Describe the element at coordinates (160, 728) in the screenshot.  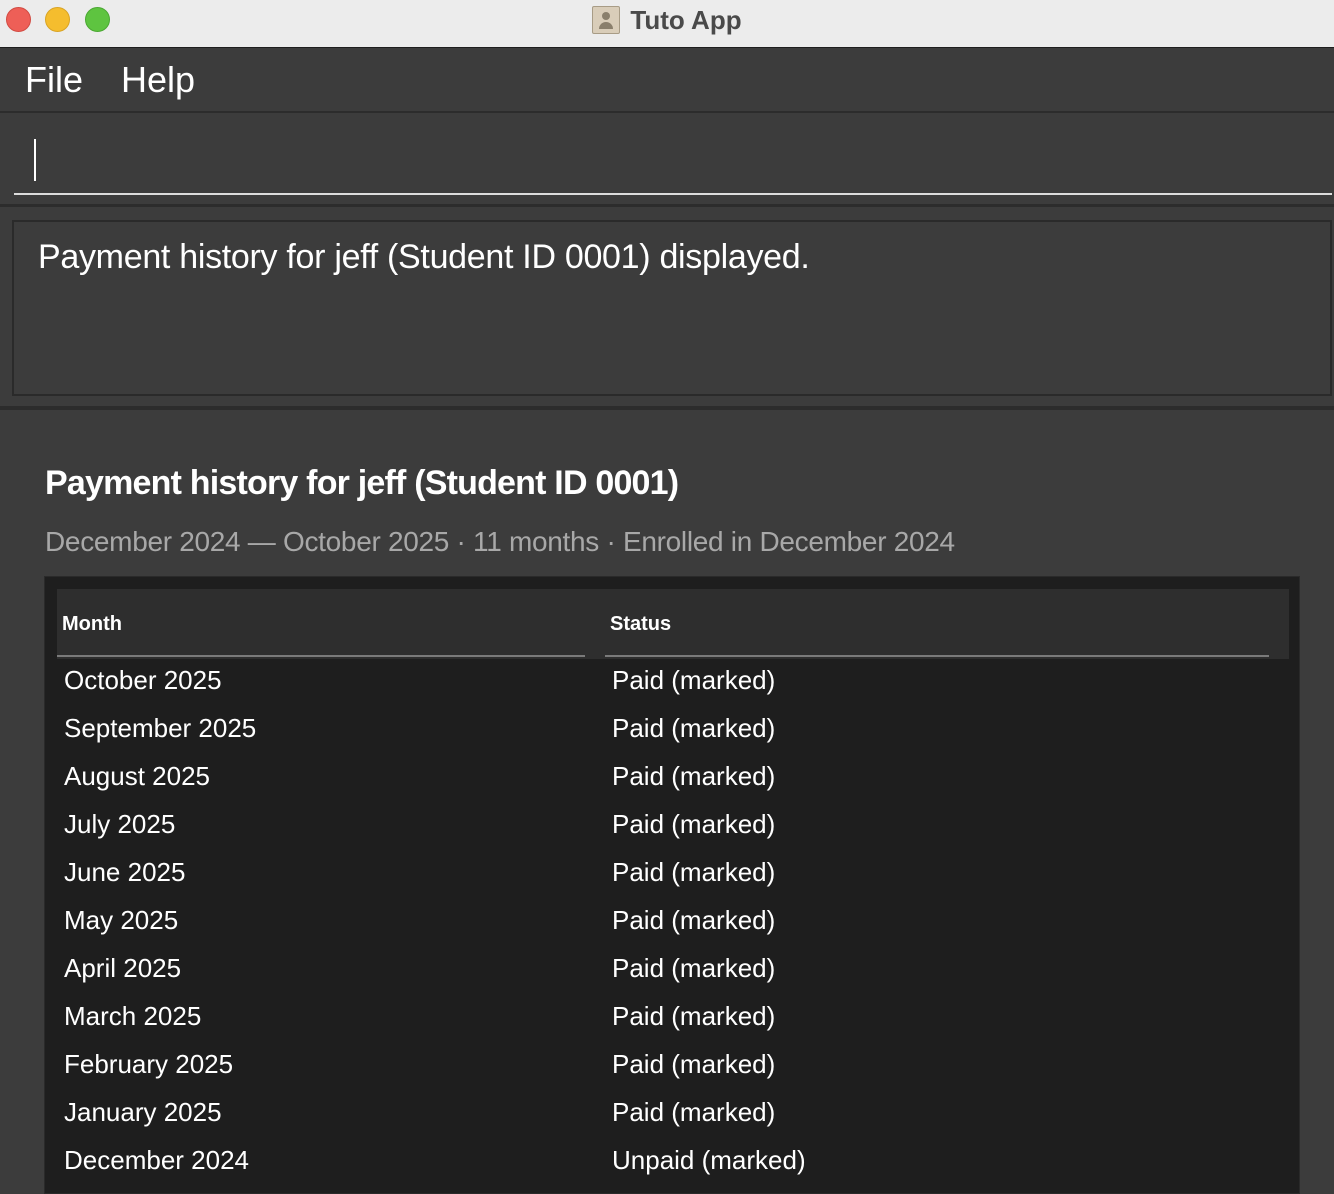
I see `month-cell: September 2025` at that location.